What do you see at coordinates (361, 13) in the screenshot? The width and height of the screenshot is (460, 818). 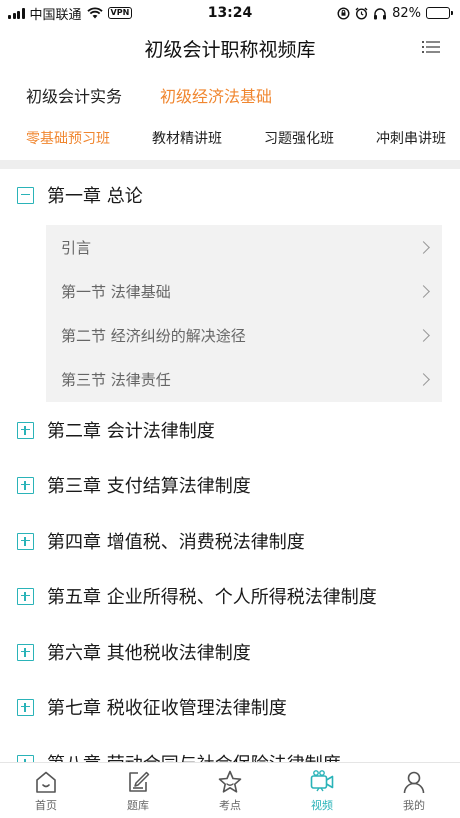 I see `alarm-icon` at bounding box center [361, 13].